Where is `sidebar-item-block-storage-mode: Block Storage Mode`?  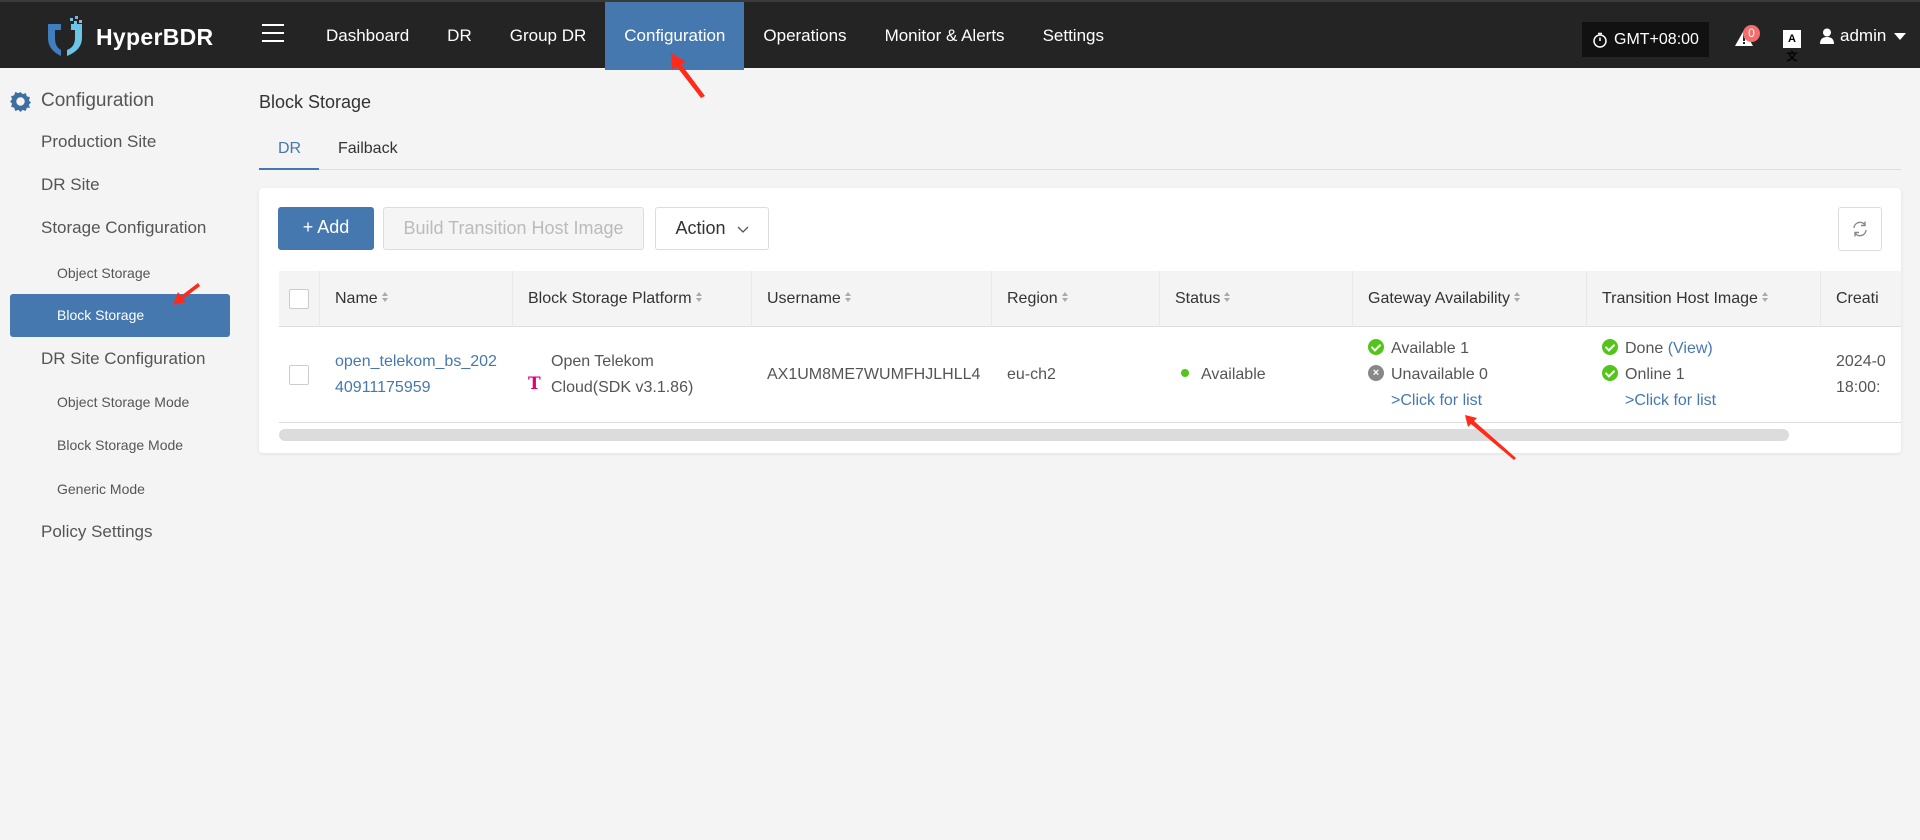 sidebar-item-block-storage-mode: Block Storage Mode is located at coordinates (120, 445).